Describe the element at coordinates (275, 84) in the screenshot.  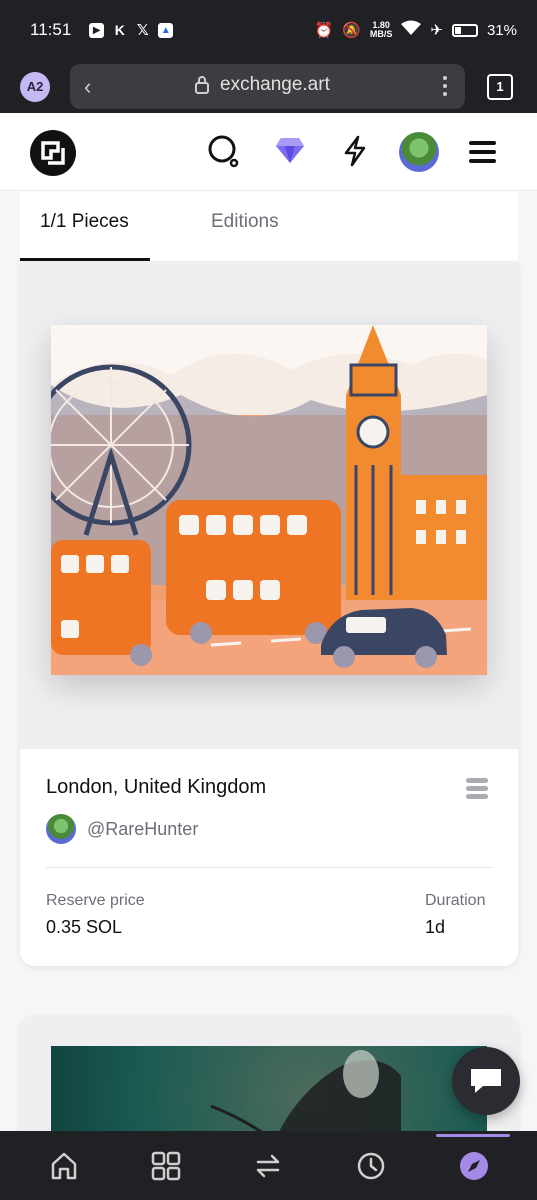
I see `url-text: exchange.art` at that location.